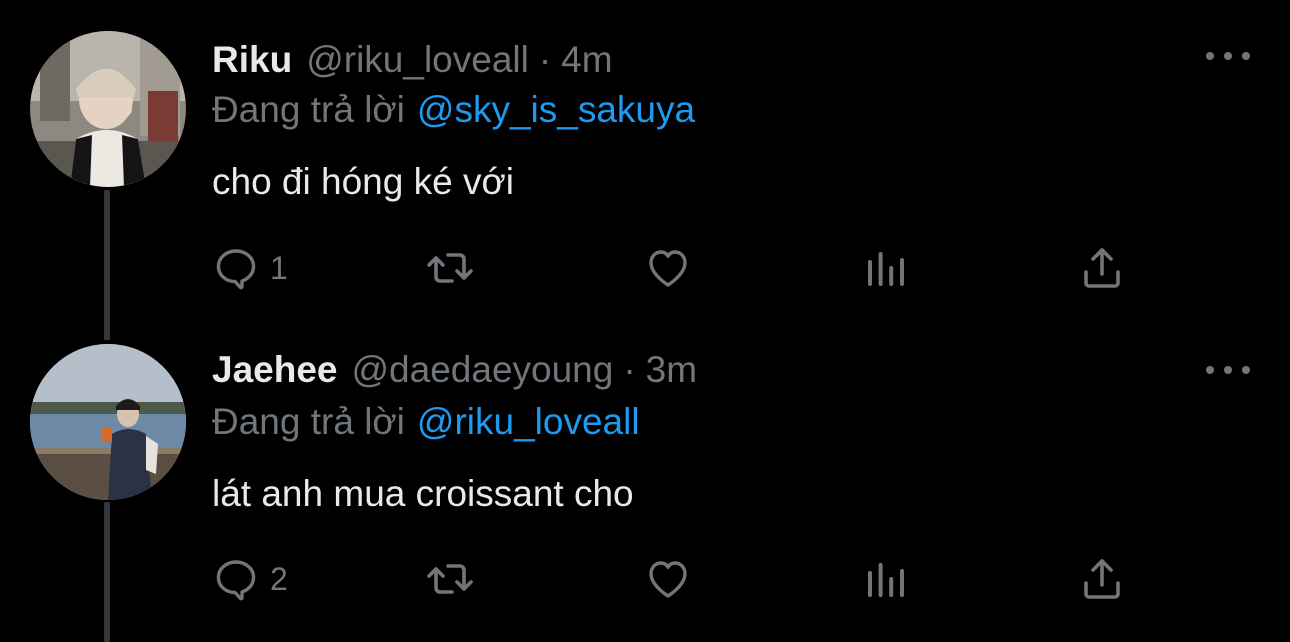 This screenshot has height=642, width=1290. Describe the element at coordinates (671, 370) in the screenshot. I see `timestamp: 3m` at that location.